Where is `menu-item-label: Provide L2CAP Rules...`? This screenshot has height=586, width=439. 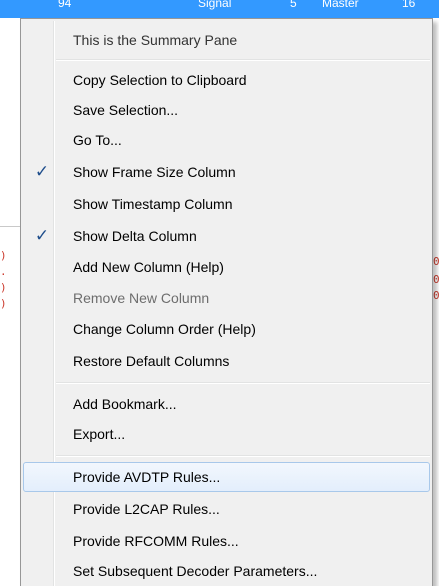
menu-item-label: Provide L2CAP Rules... is located at coordinates (146, 509).